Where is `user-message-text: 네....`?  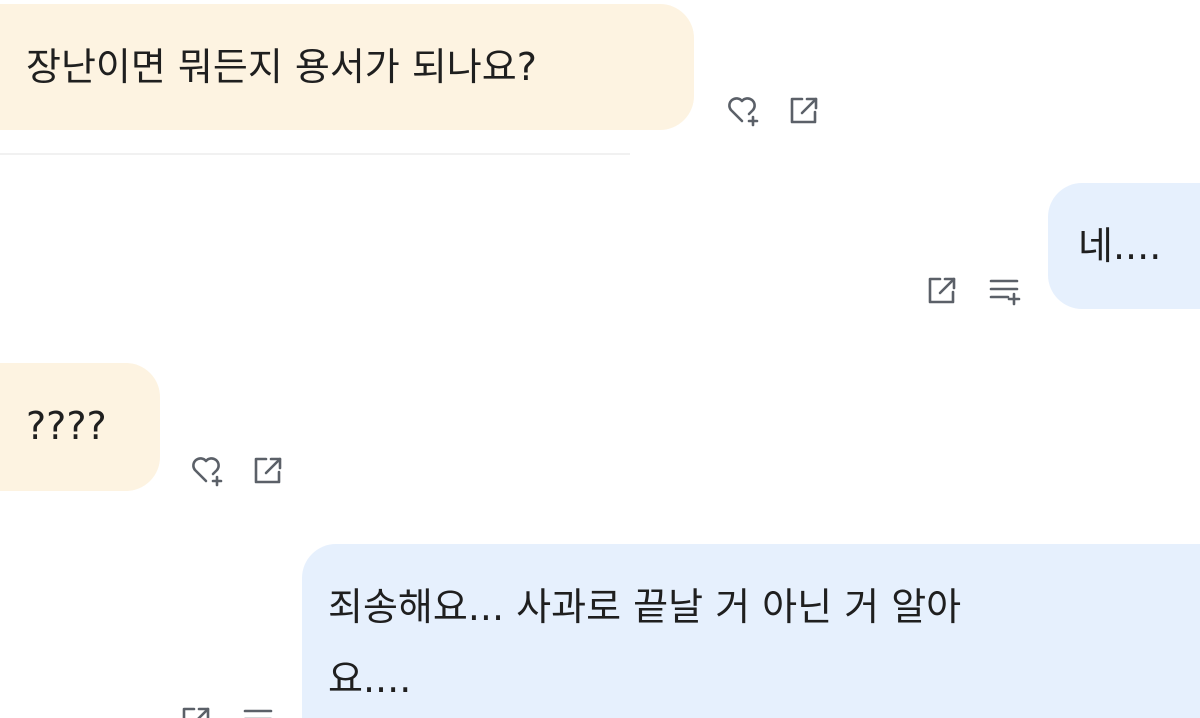 user-message-text: 네.... is located at coordinates (1120, 246).